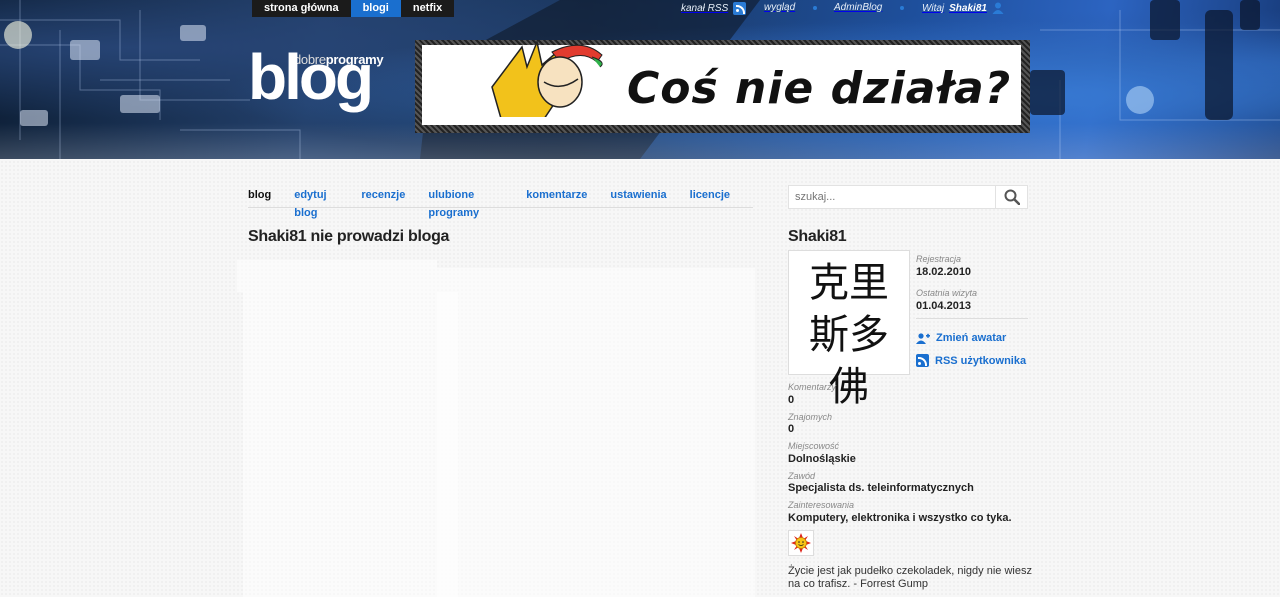 Image resolution: width=1280 pixels, height=597 pixels. I want to click on appearance-link: wygląd, so click(779, 7).